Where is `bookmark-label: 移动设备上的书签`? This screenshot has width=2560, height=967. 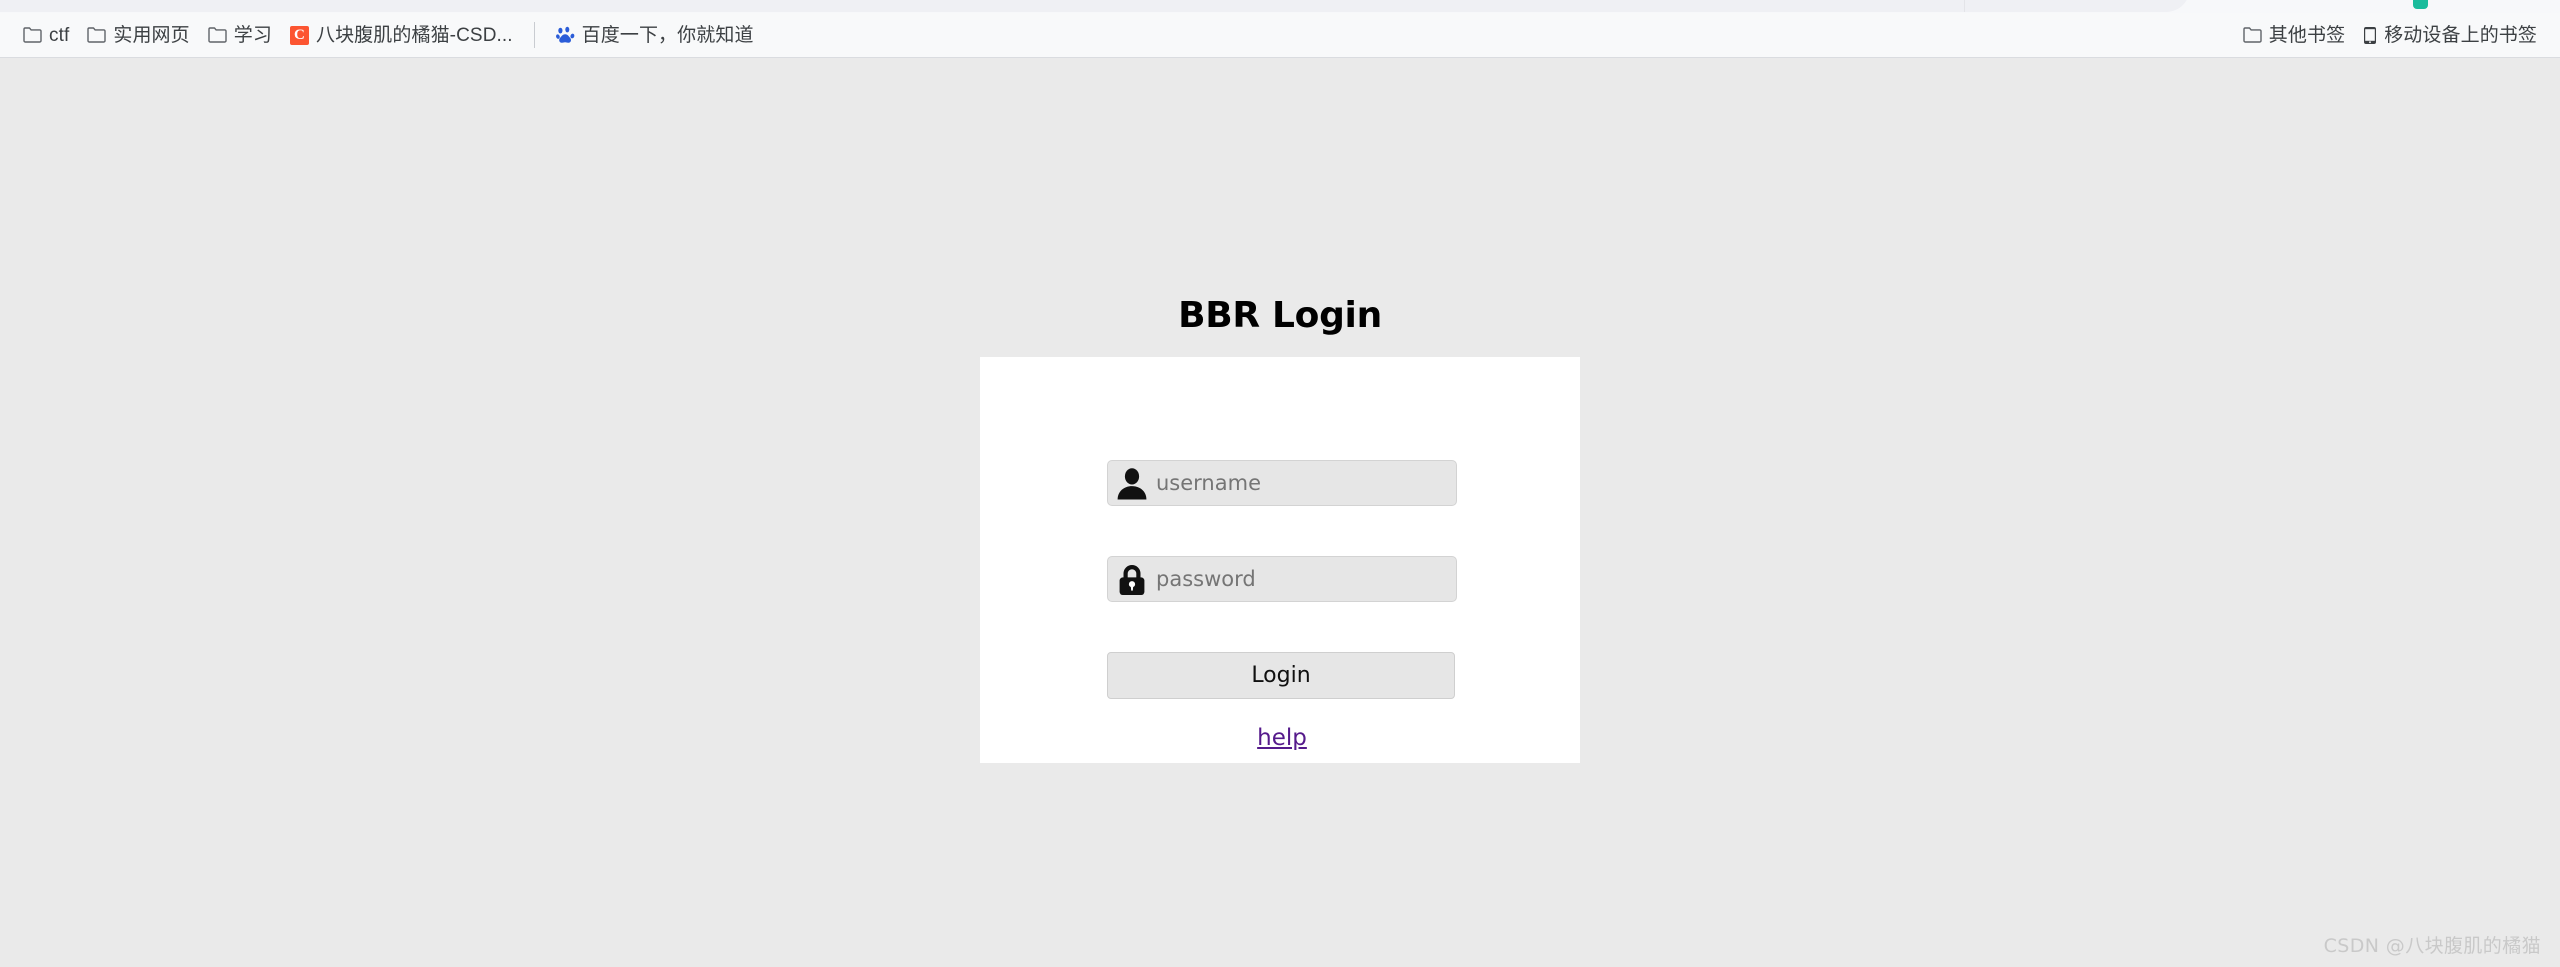
bookmark-label: 移动设备上的书签 is located at coordinates (2460, 35).